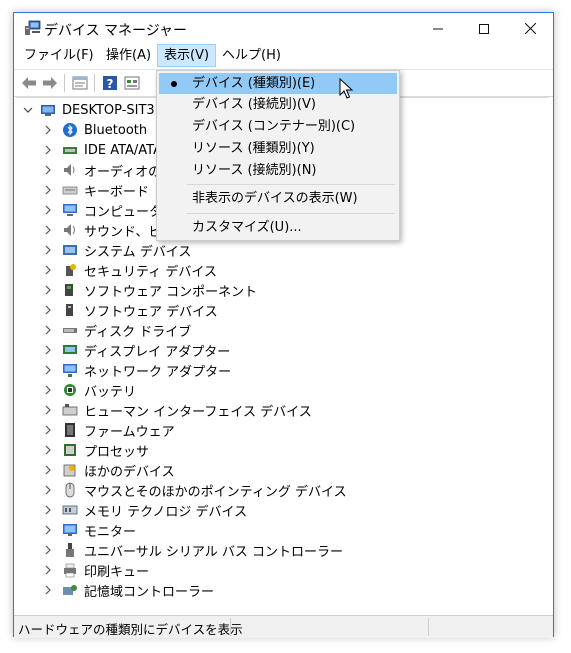 This screenshot has height=653, width=571. Describe the element at coordinates (177, 410) in the screenshot. I see `tree-item: ヒューマン インターフェイス デバイス` at that location.